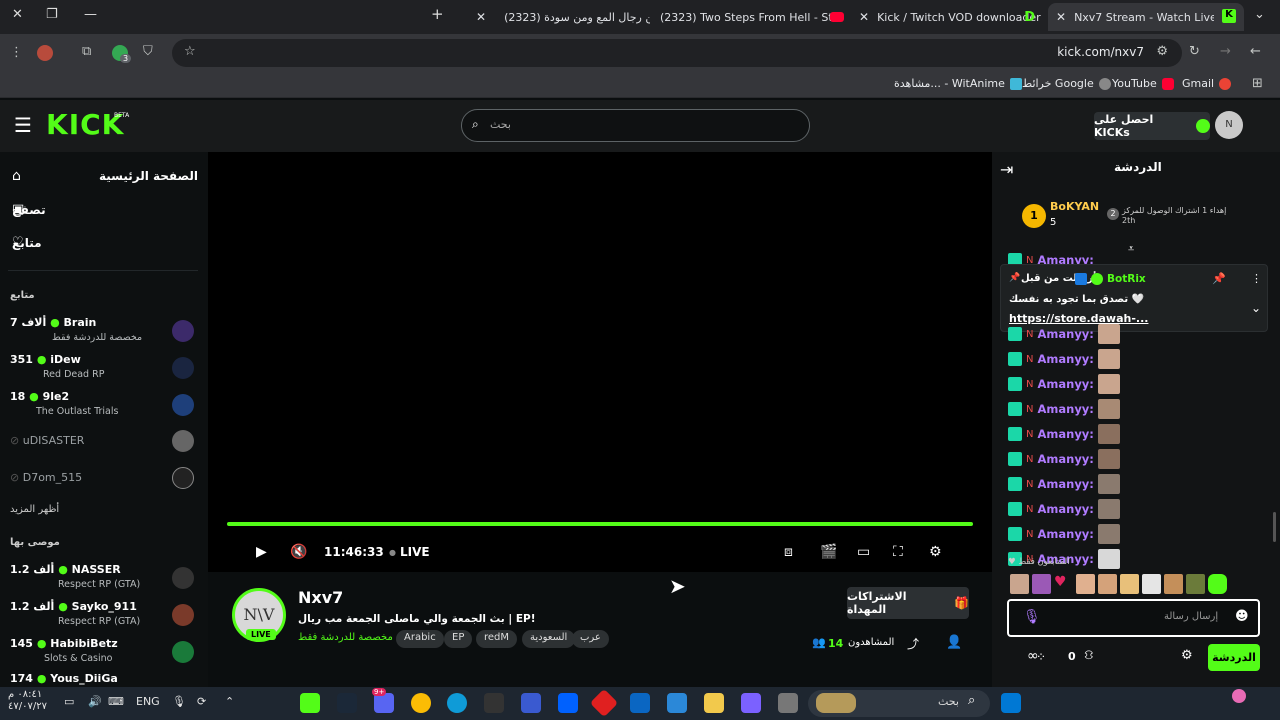 This screenshot has height=720, width=1280. What do you see at coordinates (102, 331) in the screenshot?
I see `following-channel: 7 ألاف ● Brain مخصصة للدردشة فقط` at bounding box center [102, 331].